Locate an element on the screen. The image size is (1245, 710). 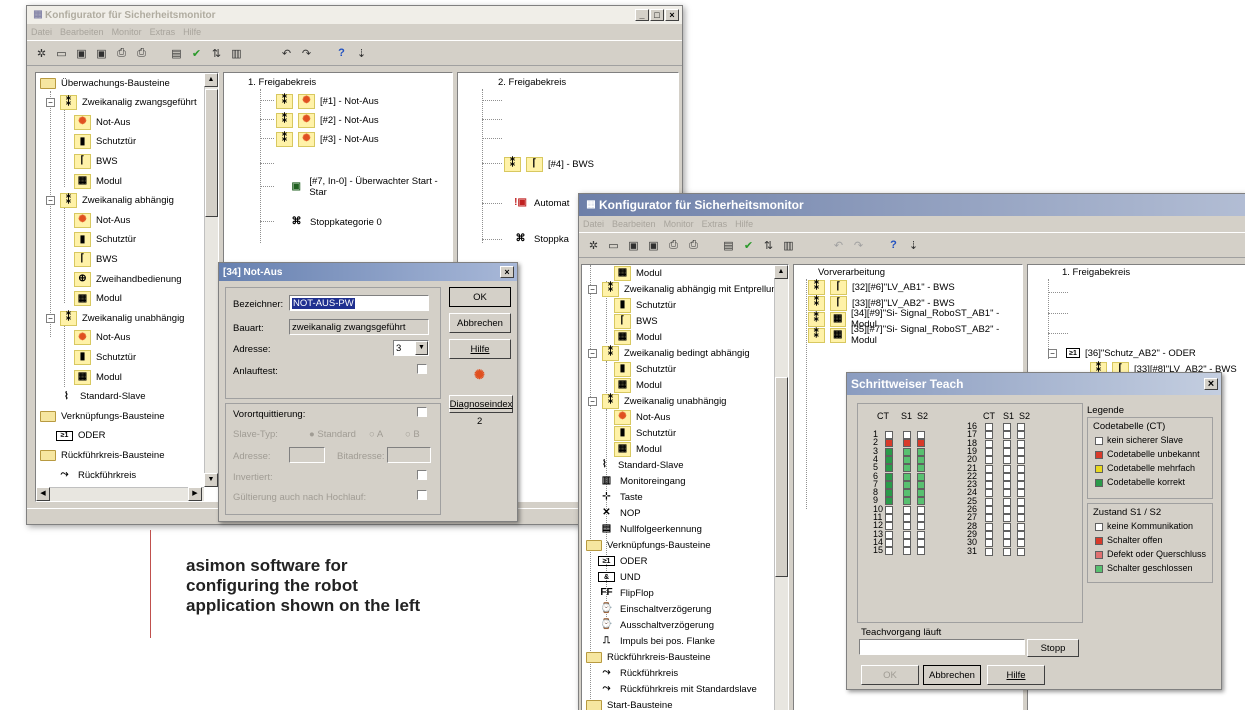
radio-a: ○ A is located at coordinates (376, 434).